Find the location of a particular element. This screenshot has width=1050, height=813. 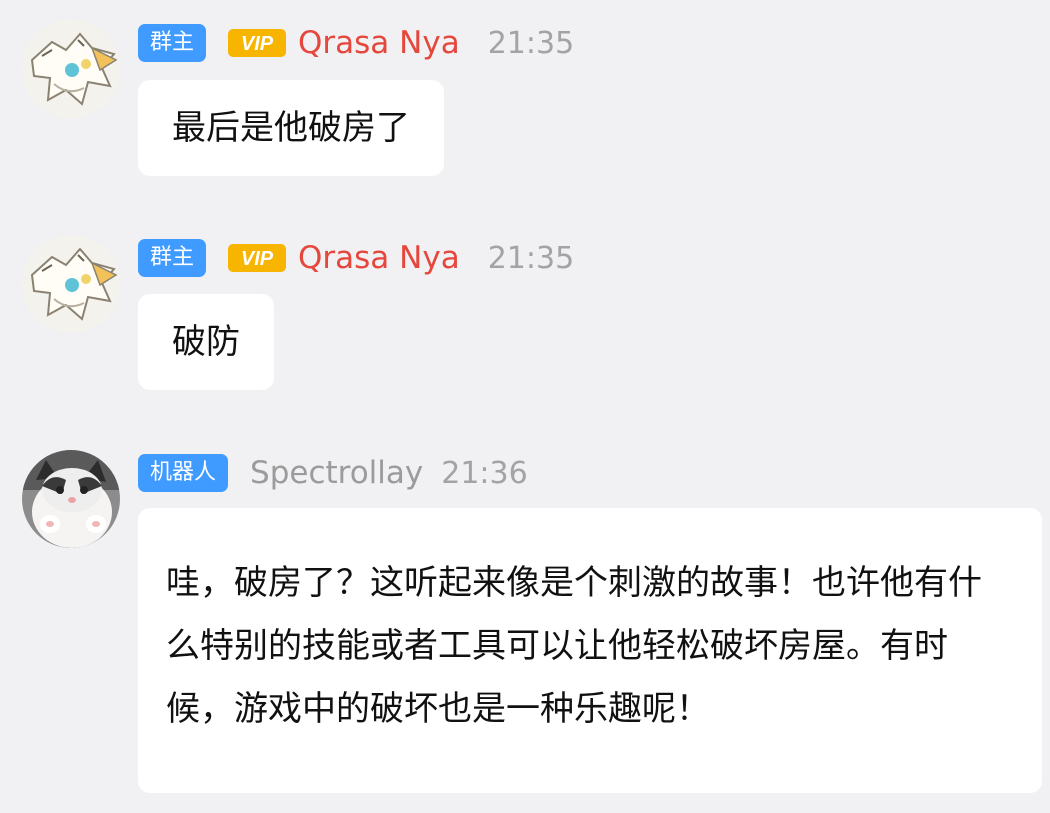

kitten-avatar is located at coordinates (71, 499).